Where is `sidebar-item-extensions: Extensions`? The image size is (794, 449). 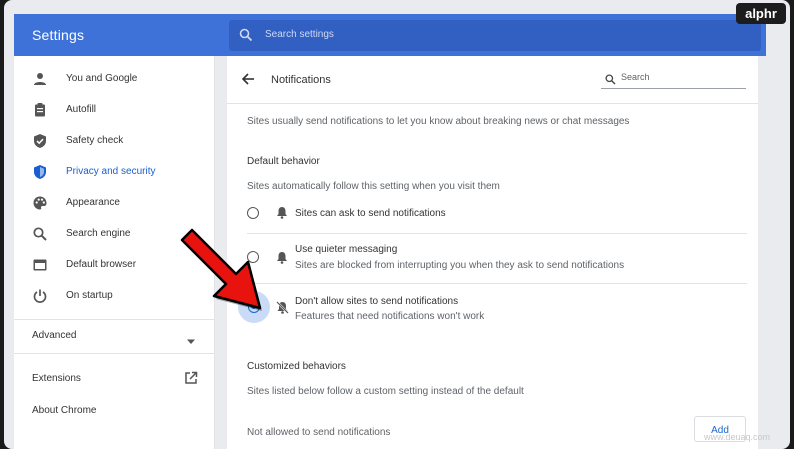
sidebar-item-extensions: Extensions is located at coordinates (114, 379).